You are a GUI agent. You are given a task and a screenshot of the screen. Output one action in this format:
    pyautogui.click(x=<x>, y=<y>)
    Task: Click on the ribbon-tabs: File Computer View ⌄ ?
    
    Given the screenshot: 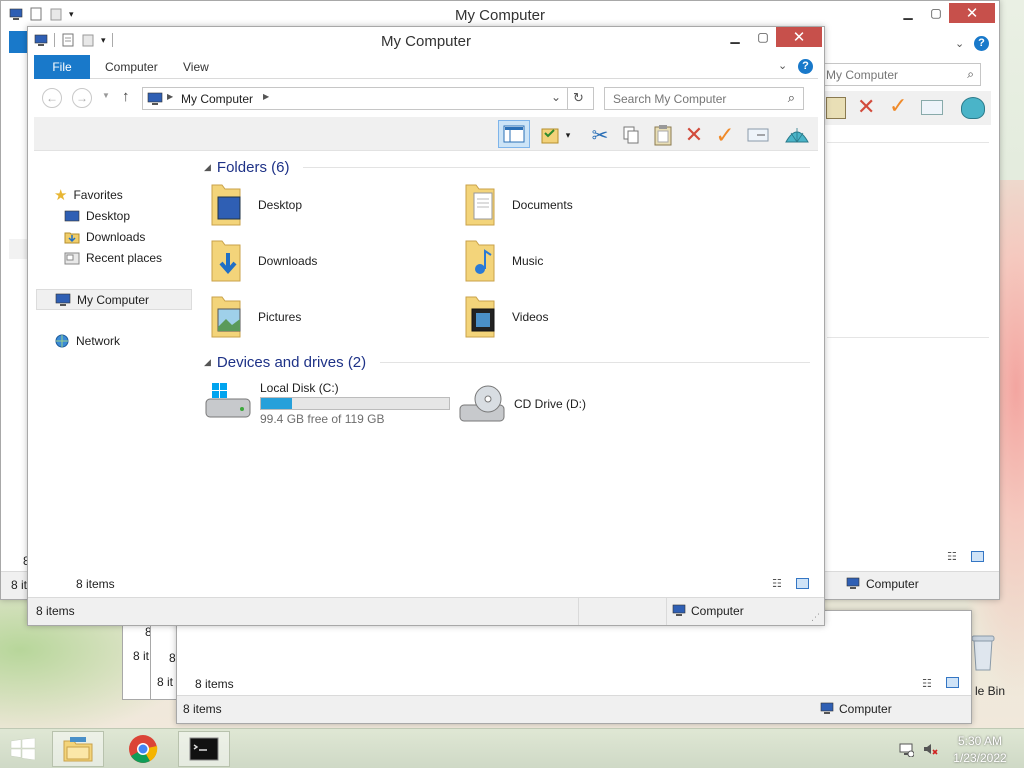 What is the action you would take?
    pyautogui.click(x=426, y=67)
    